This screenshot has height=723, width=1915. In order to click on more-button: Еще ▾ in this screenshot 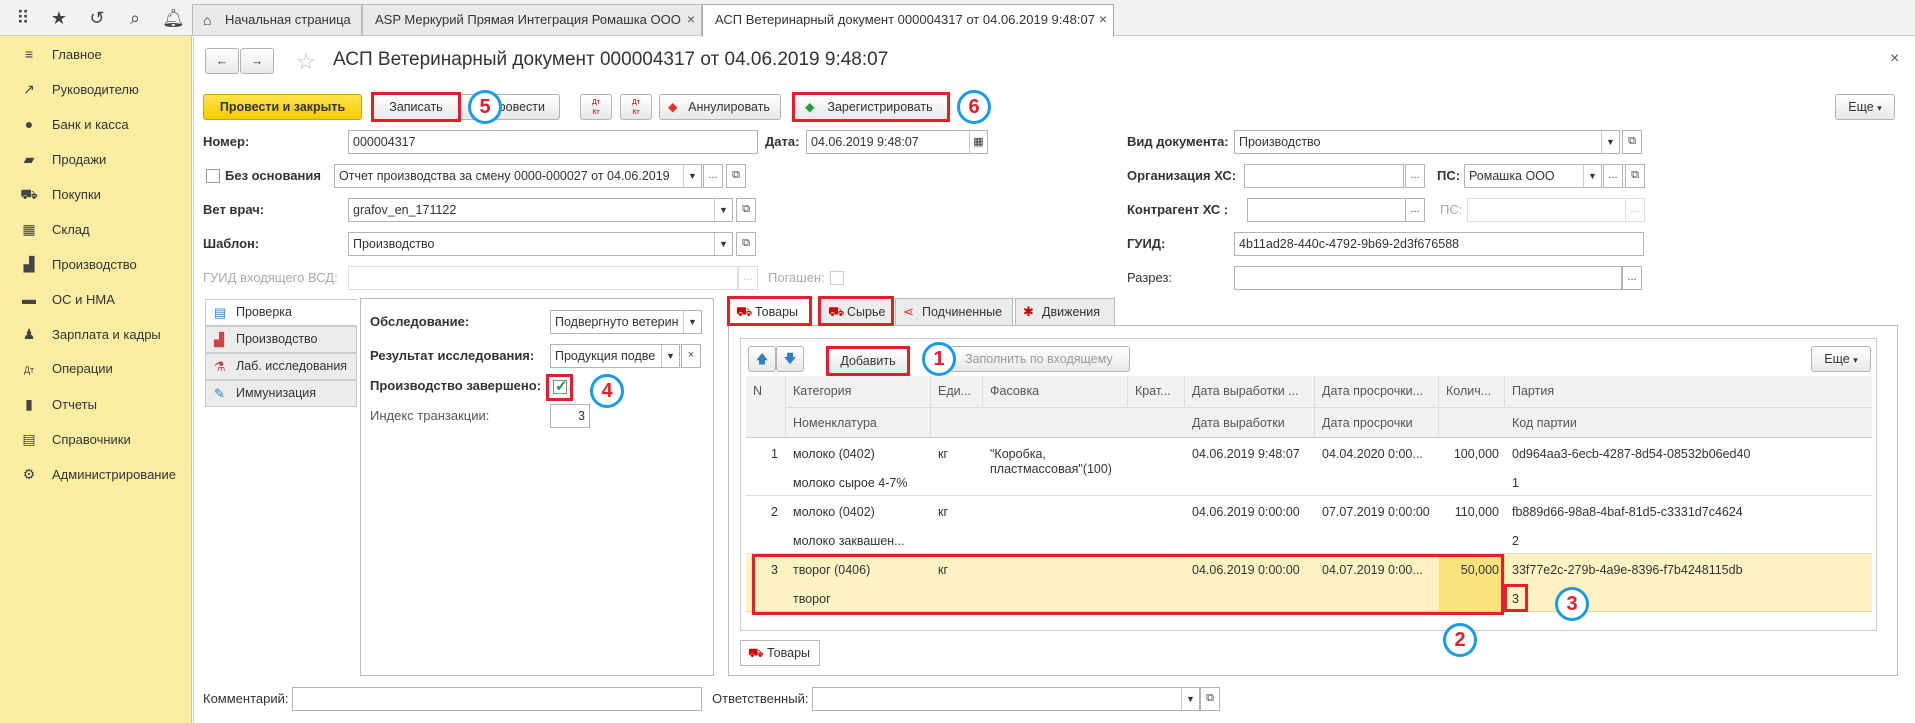, I will do `click(1865, 107)`.